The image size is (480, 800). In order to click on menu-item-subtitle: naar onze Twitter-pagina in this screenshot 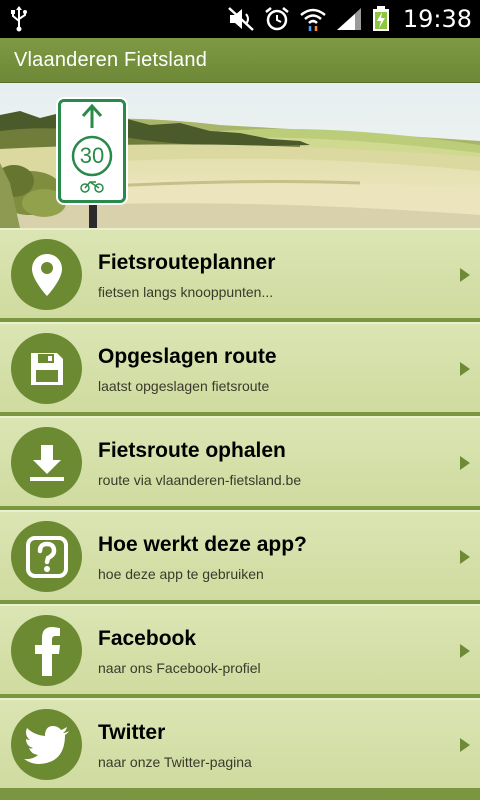, I will do `click(175, 762)`.